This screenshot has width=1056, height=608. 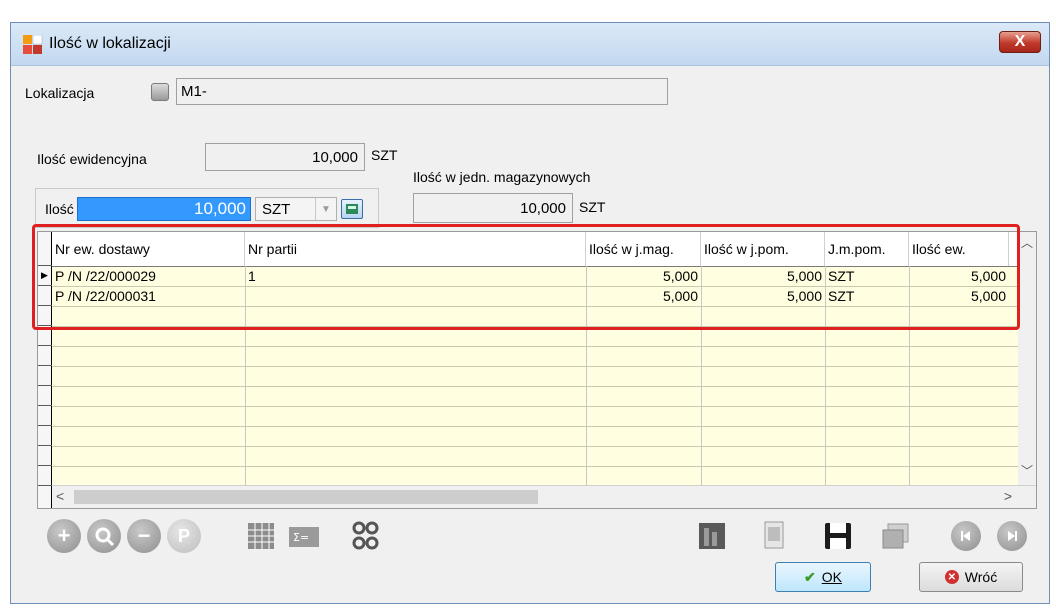 I want to click on calculator-icon, so click(x=352, y=209).